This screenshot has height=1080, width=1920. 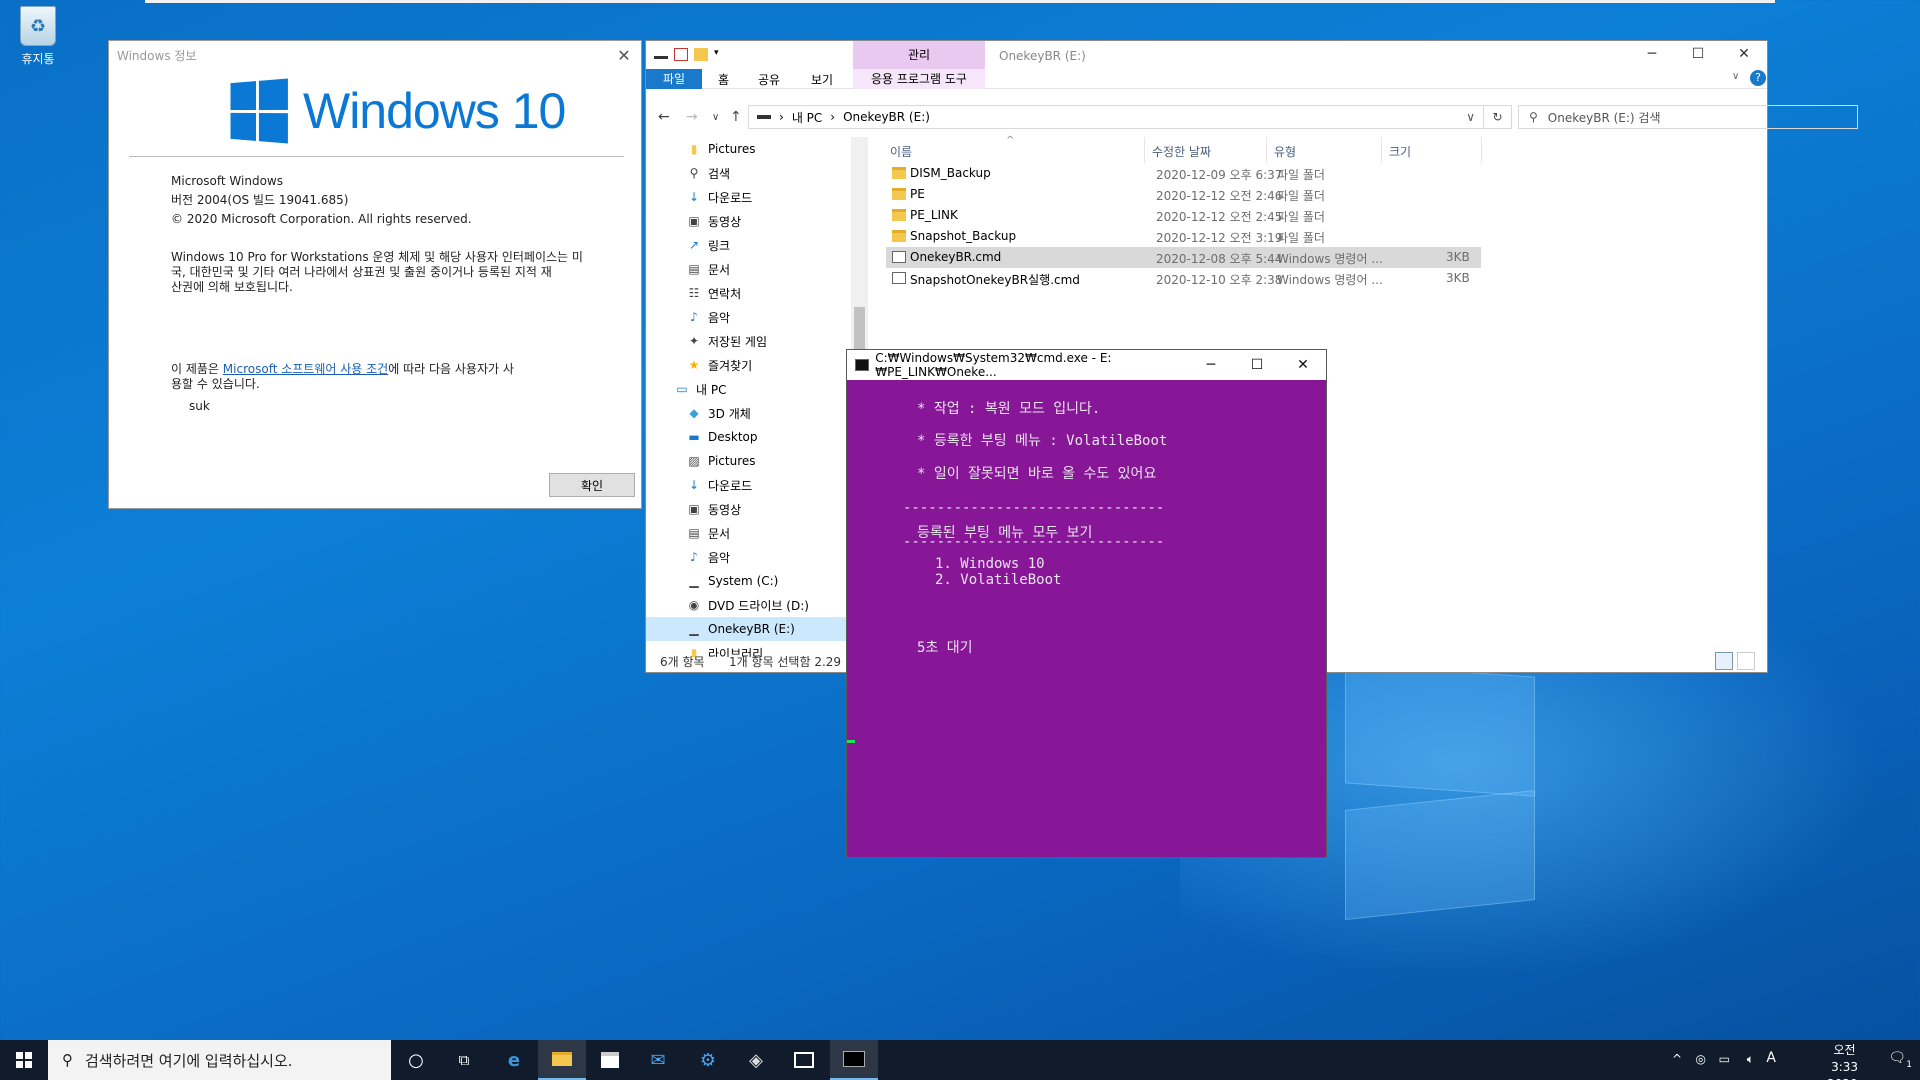 I want to click on nav-item: ☷ 연락처, so click(x=748, y=293).